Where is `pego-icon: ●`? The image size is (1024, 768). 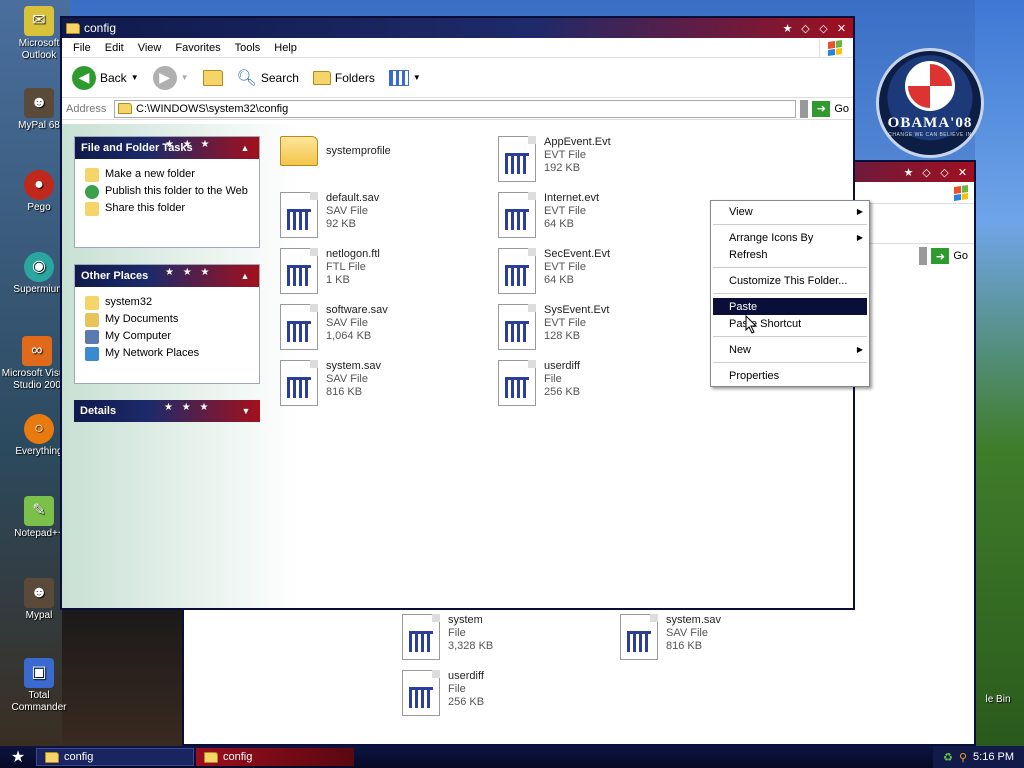
pego-icon: ● is located at coordinates (39, 185).